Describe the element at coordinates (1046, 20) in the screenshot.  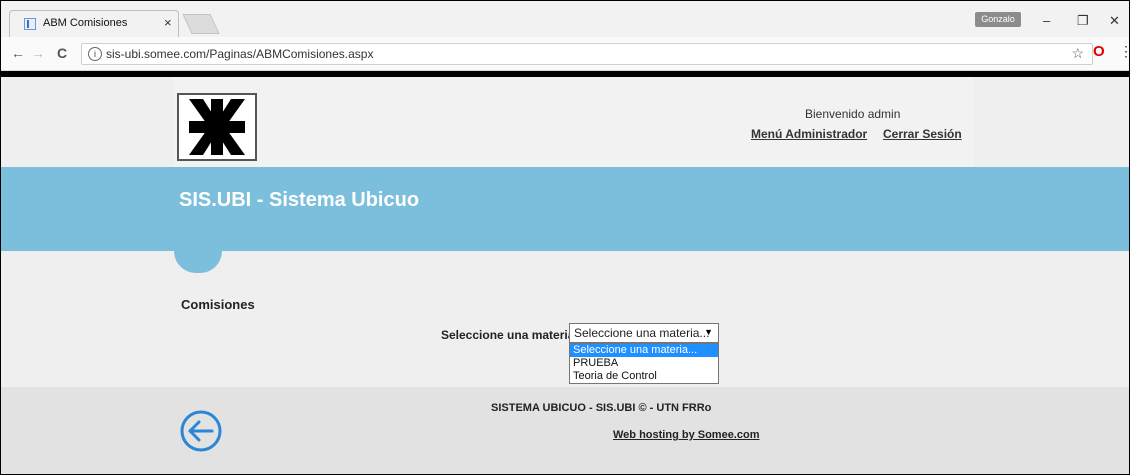
I see `minimize-icon: –` at that location.